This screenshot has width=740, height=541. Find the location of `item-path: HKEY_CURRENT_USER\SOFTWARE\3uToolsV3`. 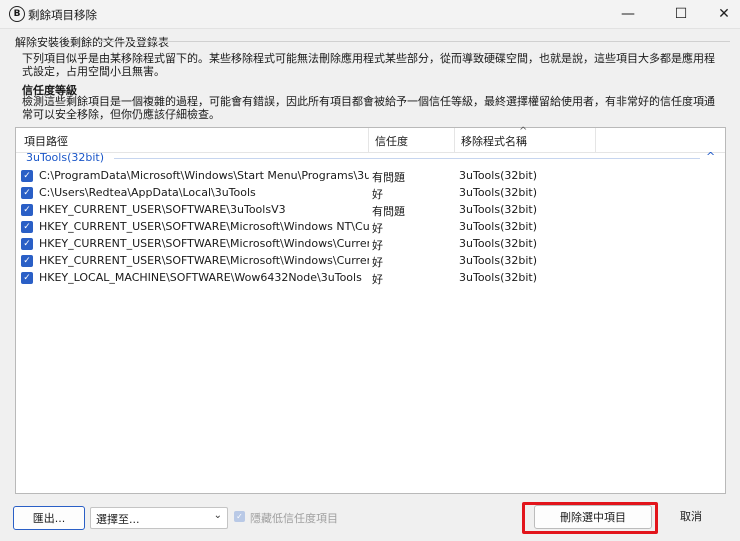

item-path: HKEY_CURRENT_USER\SOFTWARE\3uToolsV3 is located at coordinates (162, 209).